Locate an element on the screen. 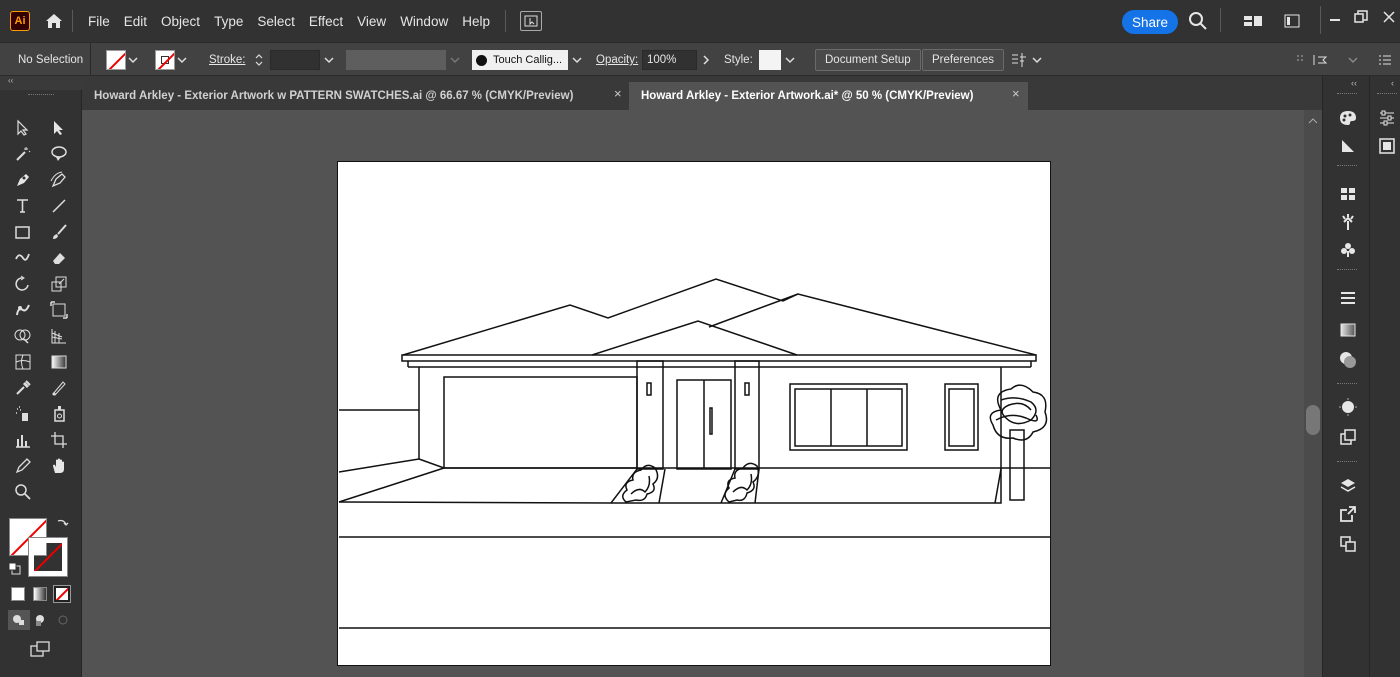 The image size is (1400, 677). menu-help: Help is located at coordinates (476, 21).